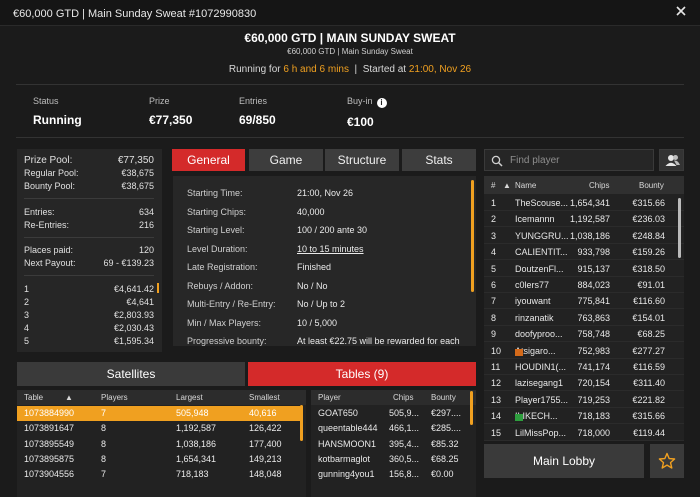 This screenshot has width=700, height=497. I want to click on col-largest: Largest, so click(189, 397).